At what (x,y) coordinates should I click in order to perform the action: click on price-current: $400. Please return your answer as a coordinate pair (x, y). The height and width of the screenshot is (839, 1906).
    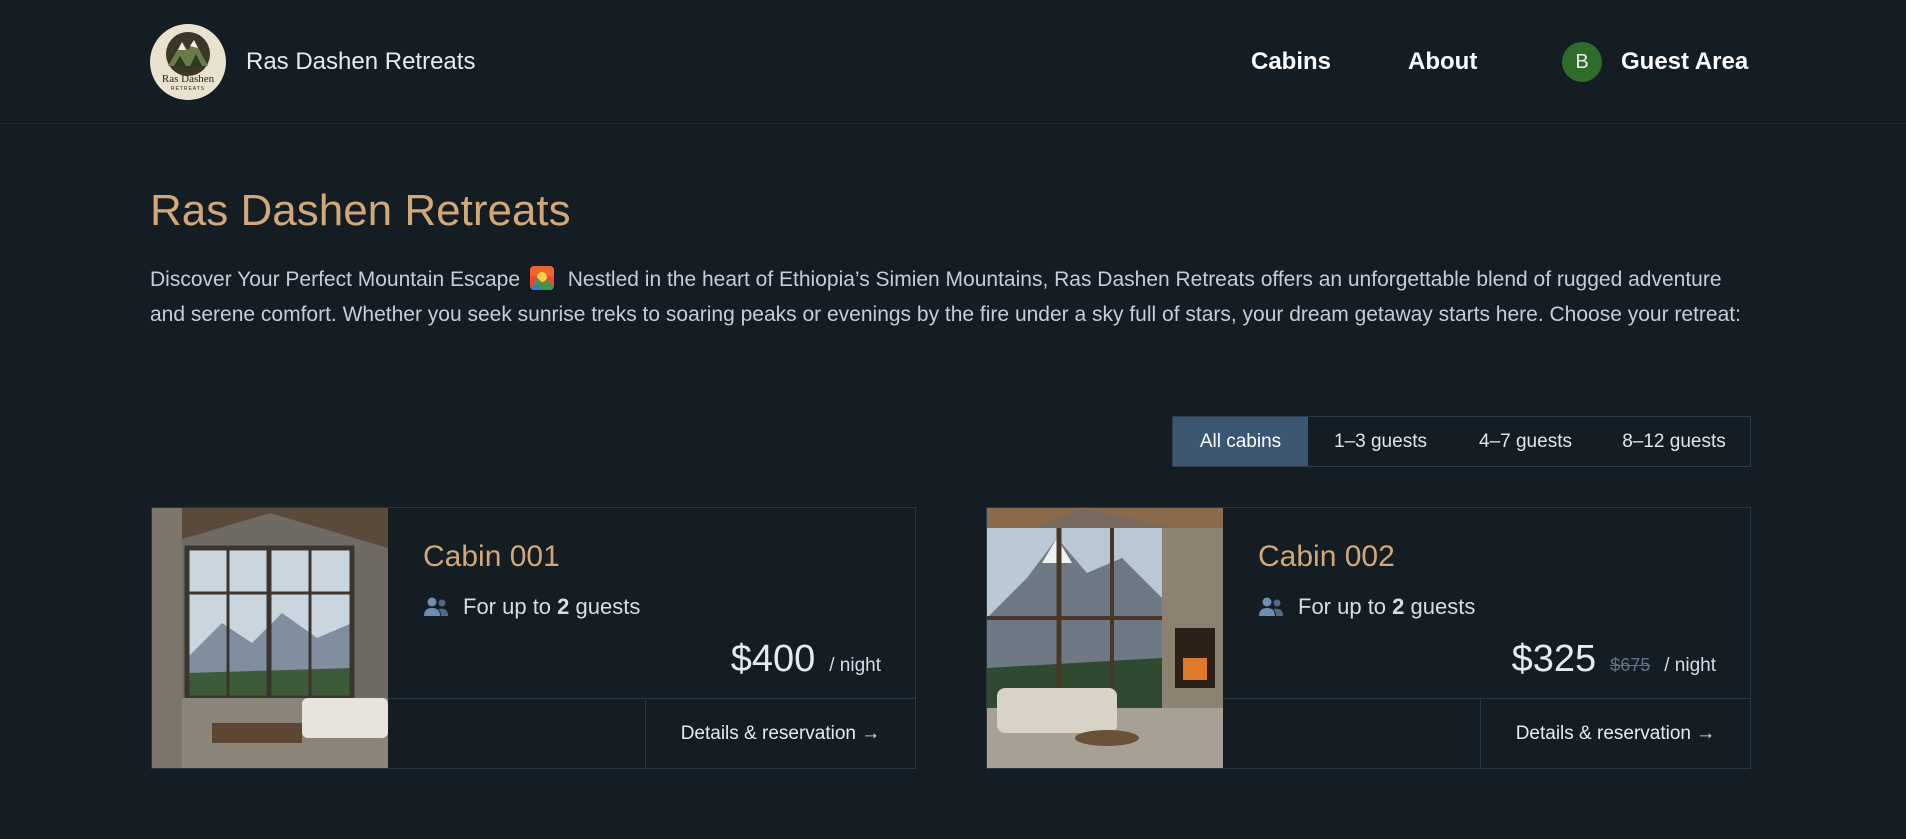
    Looking at the image, I should click on (773, 659).